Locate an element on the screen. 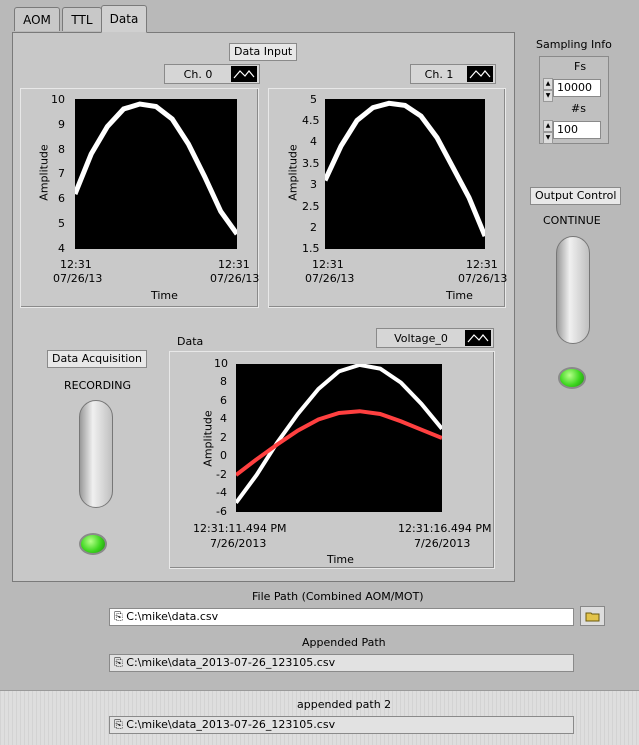  sampling-info-label: Sampling Info is located at coordinates (574, 44).